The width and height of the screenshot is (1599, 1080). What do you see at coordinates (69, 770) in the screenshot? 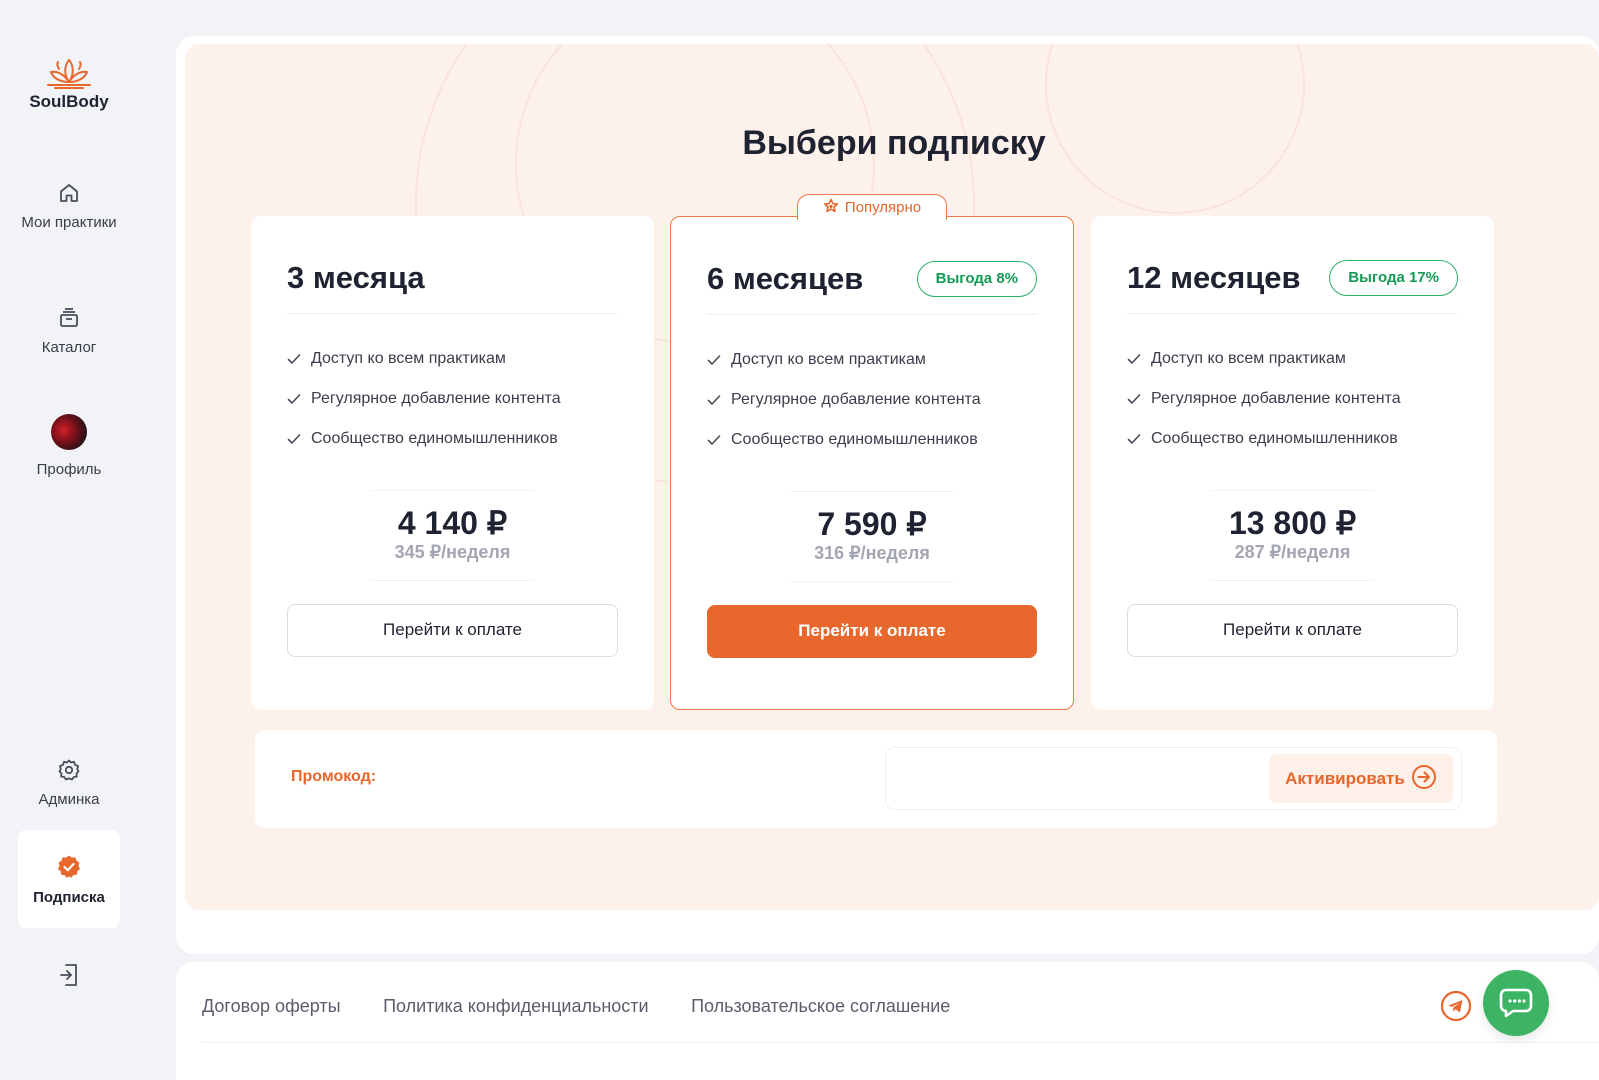
I see `gear-icon` at bounding box center [69, 770].